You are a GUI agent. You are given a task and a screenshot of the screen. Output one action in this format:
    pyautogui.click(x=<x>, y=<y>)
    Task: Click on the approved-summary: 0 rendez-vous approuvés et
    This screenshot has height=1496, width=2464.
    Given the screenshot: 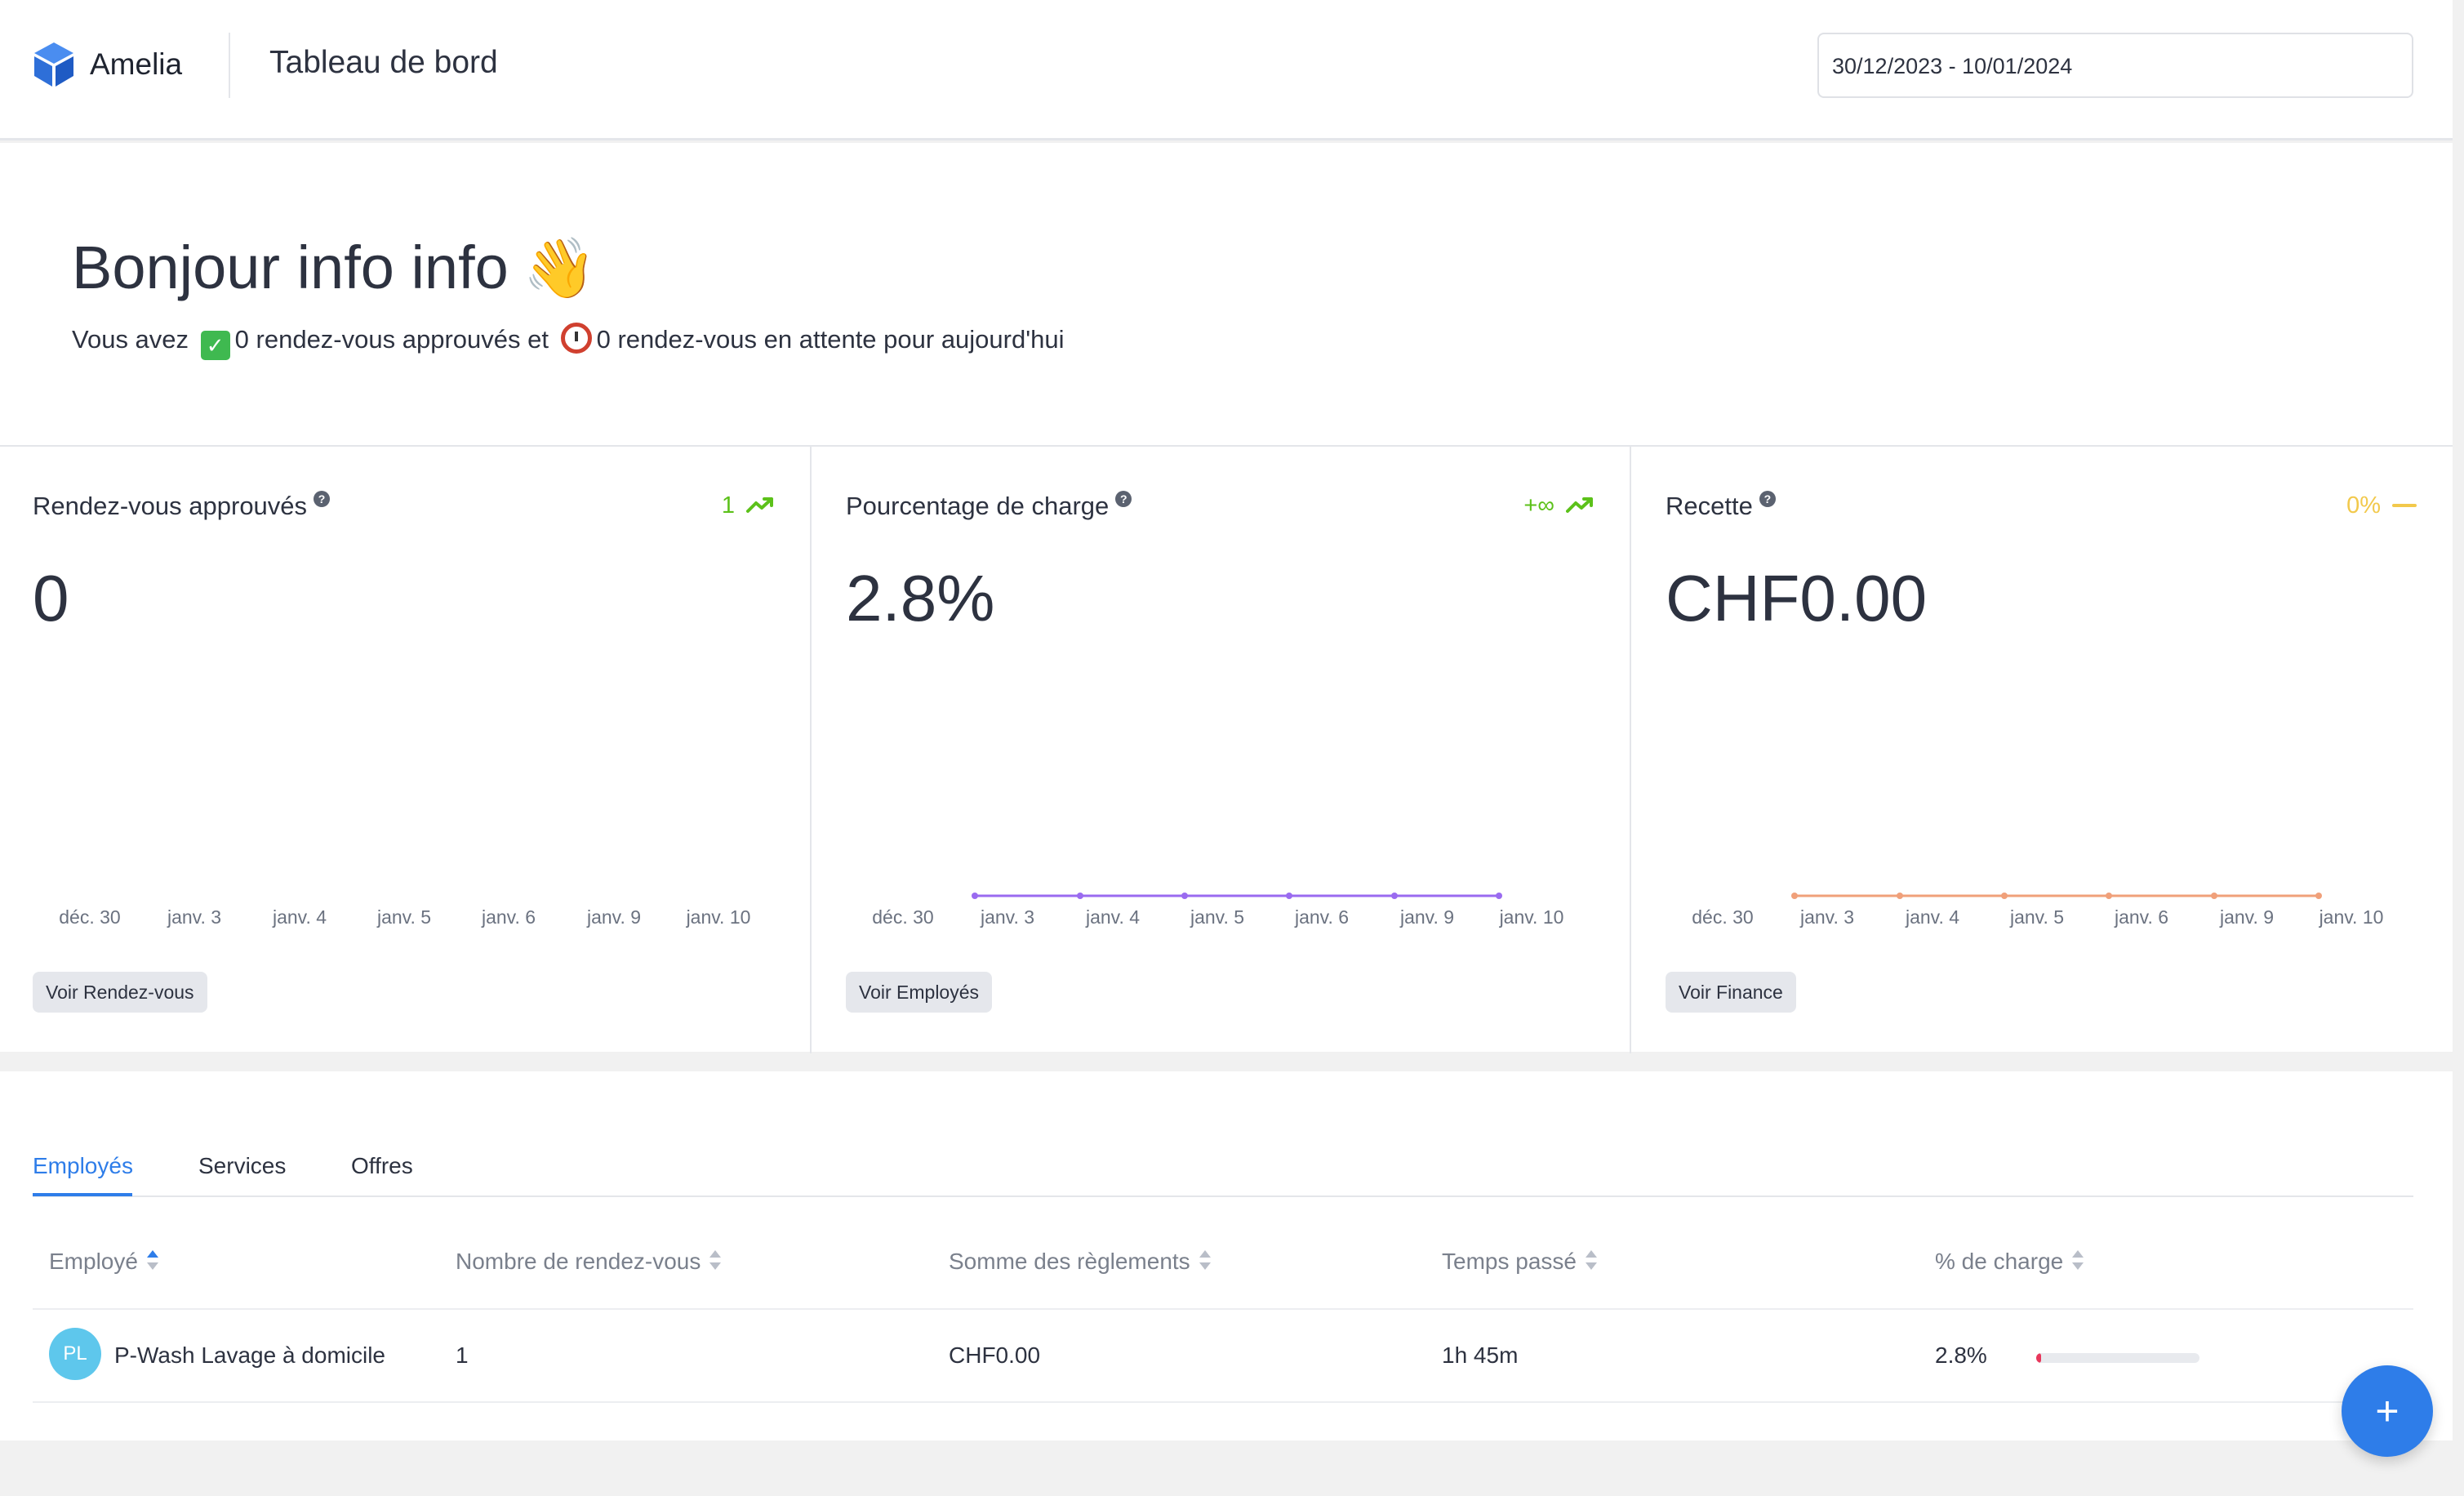 What is the action you would take?
    pyautogui.click(x=391, y=339)
    